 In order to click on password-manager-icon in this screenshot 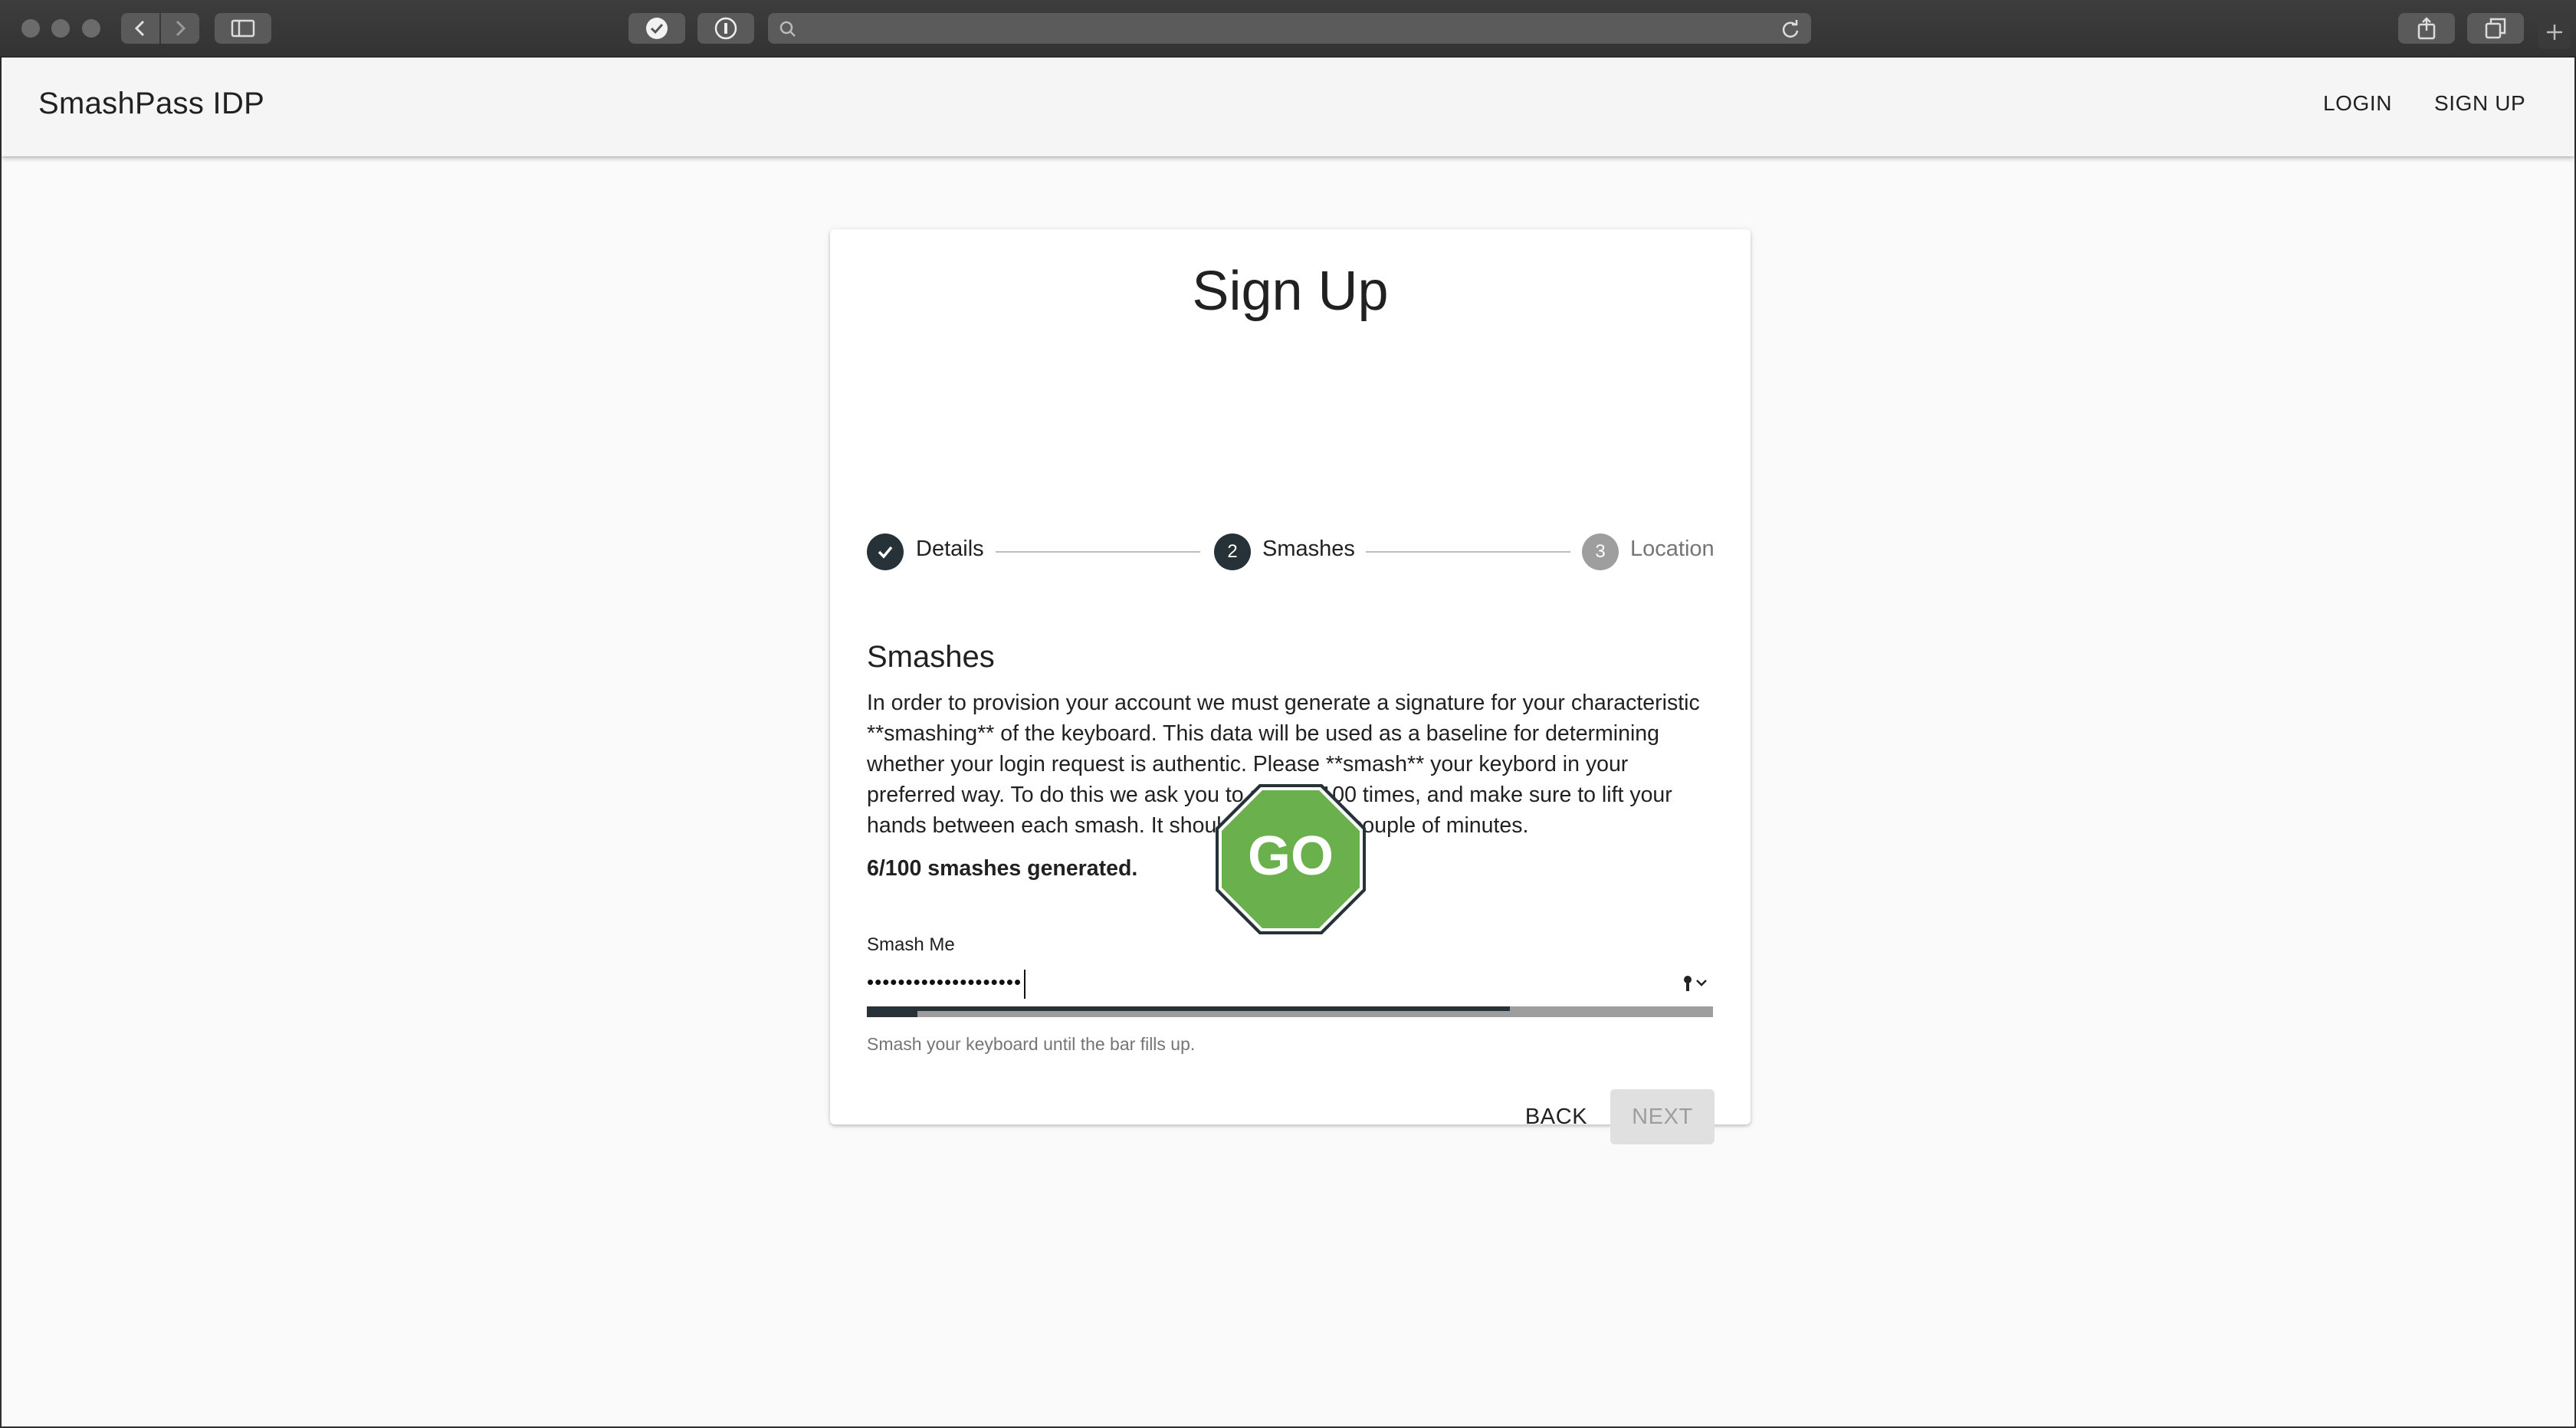, I will do `click(725, 29)`.